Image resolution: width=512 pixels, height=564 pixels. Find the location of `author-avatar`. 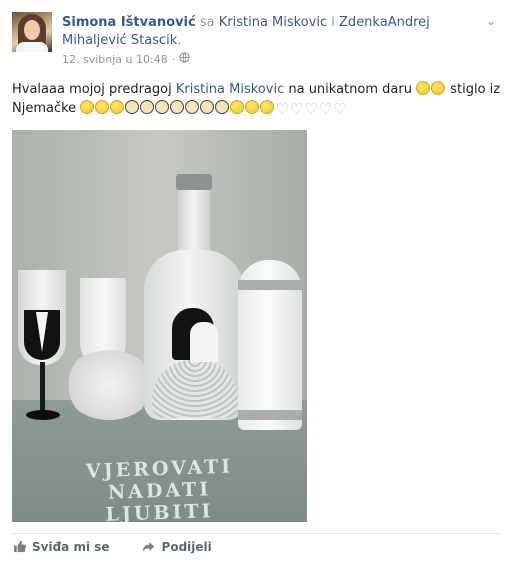

author-avatar is located at coordinates (32, 32).